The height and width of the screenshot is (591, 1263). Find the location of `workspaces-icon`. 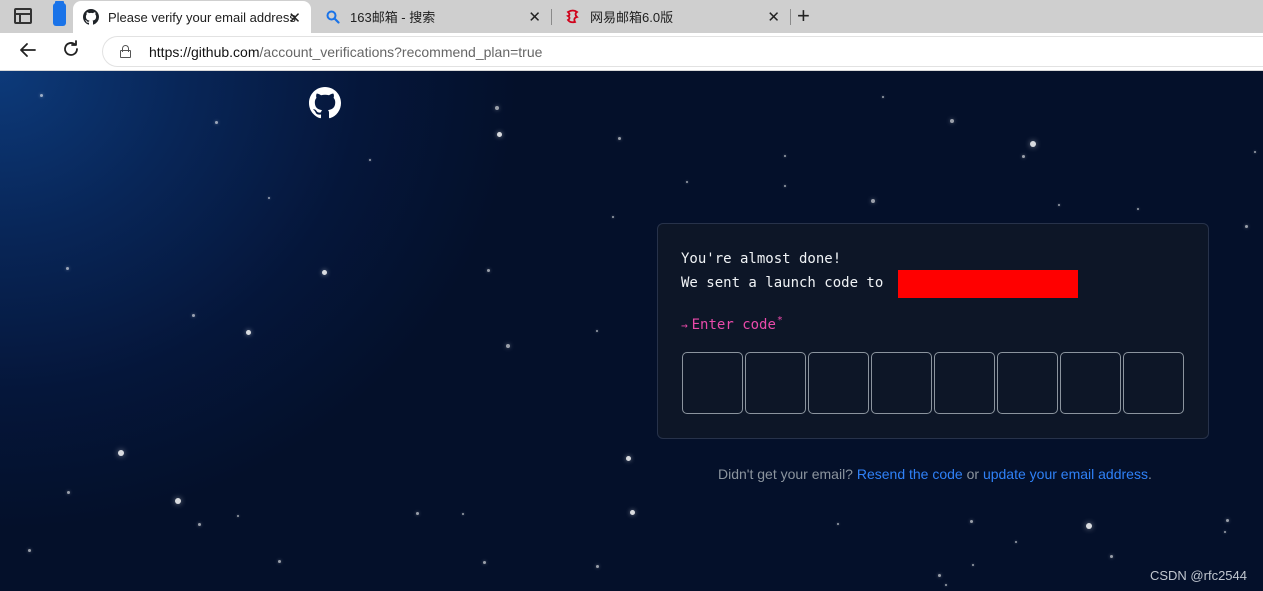

workspaces-icon is located at coordinates (59, 13).